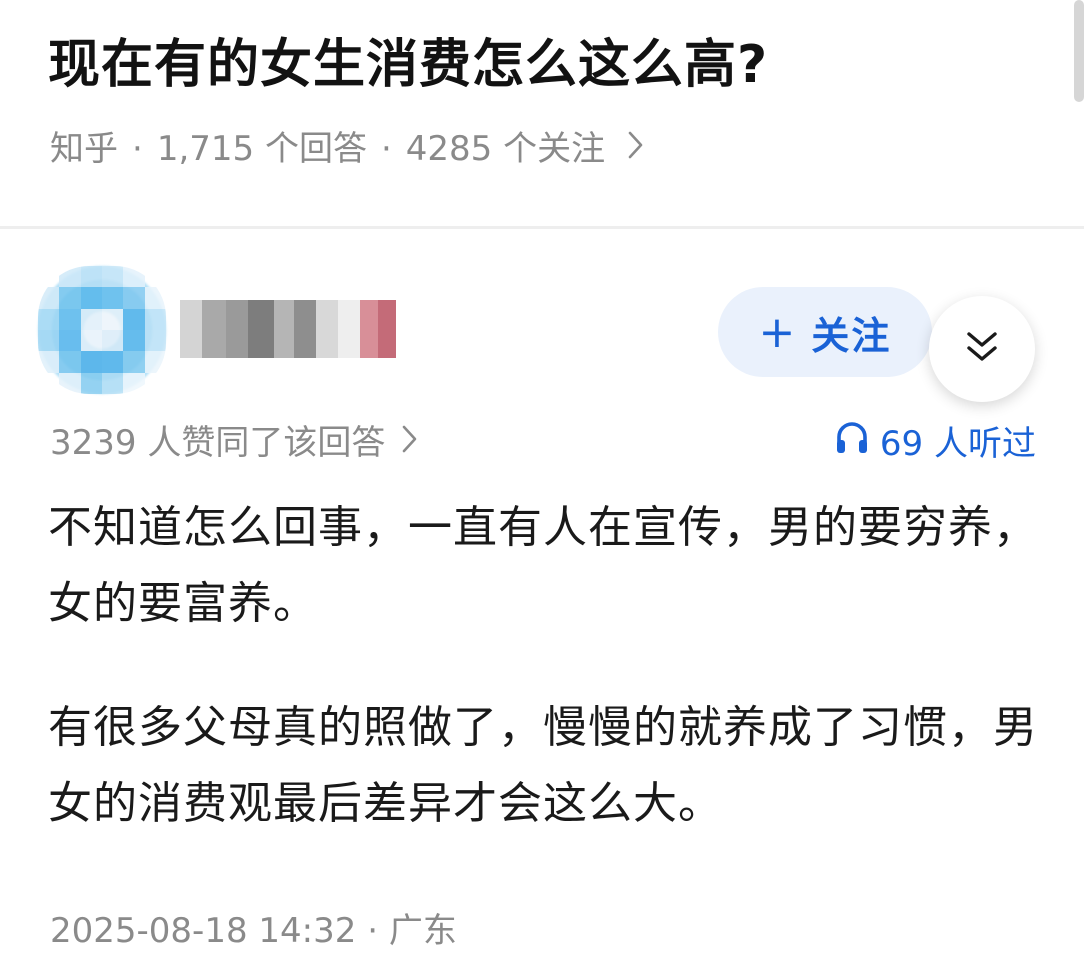 This screenshot has height=980, width=1084. I want to click on question-meta: 知乎 · 1,715 个回答 · 4285 个关注, so click(347, 149).